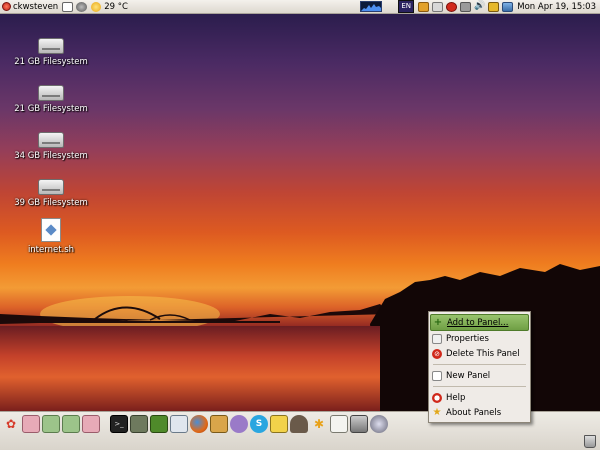 The width and height of the screenshot is (600, 450). I want to click on menu-item-label: Properties, so click(467, 338).